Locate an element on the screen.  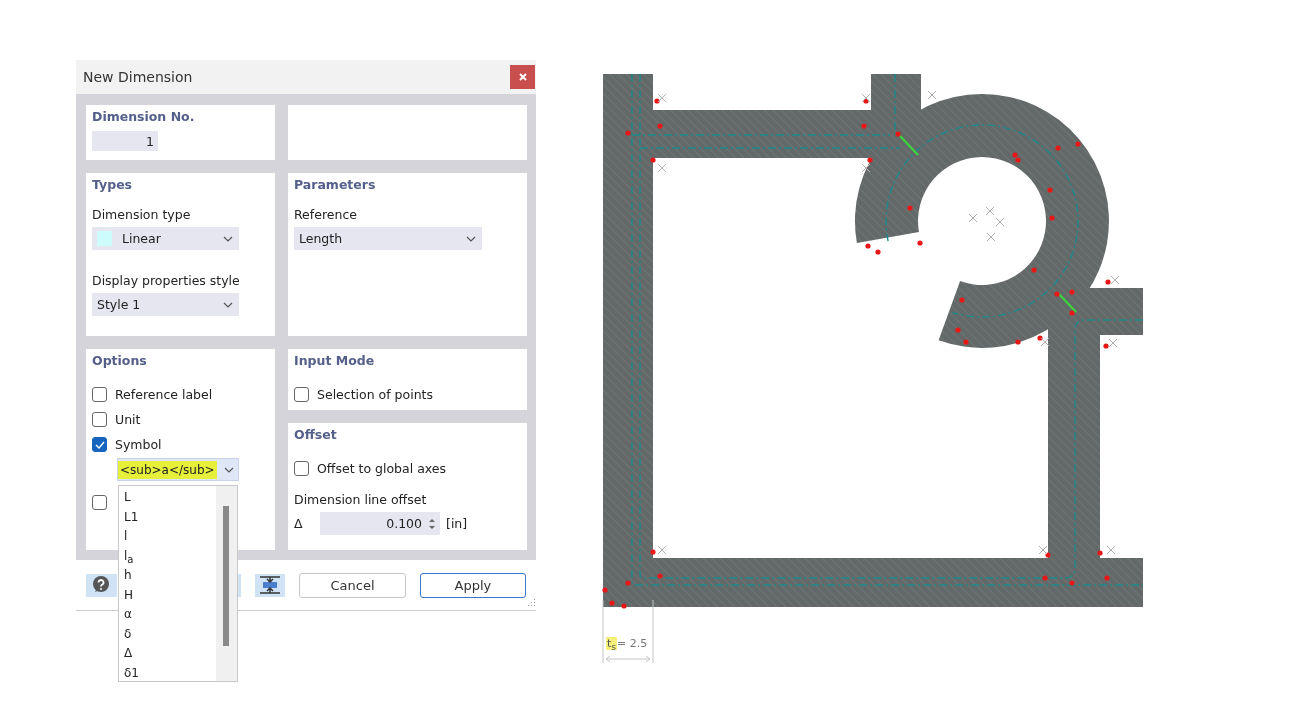
close-button is located at coordinates (522, 77).